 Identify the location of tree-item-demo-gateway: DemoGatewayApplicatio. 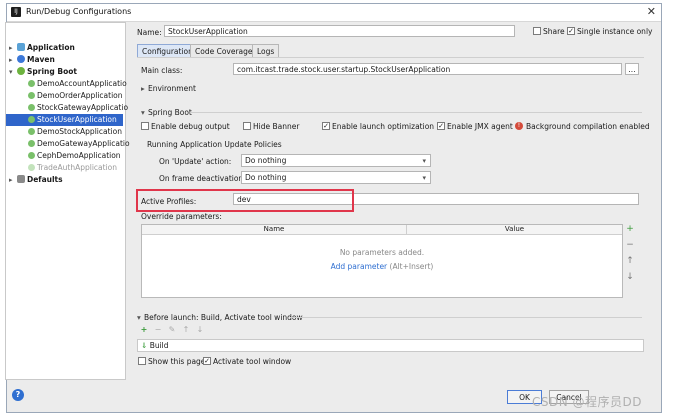
(79, 144).